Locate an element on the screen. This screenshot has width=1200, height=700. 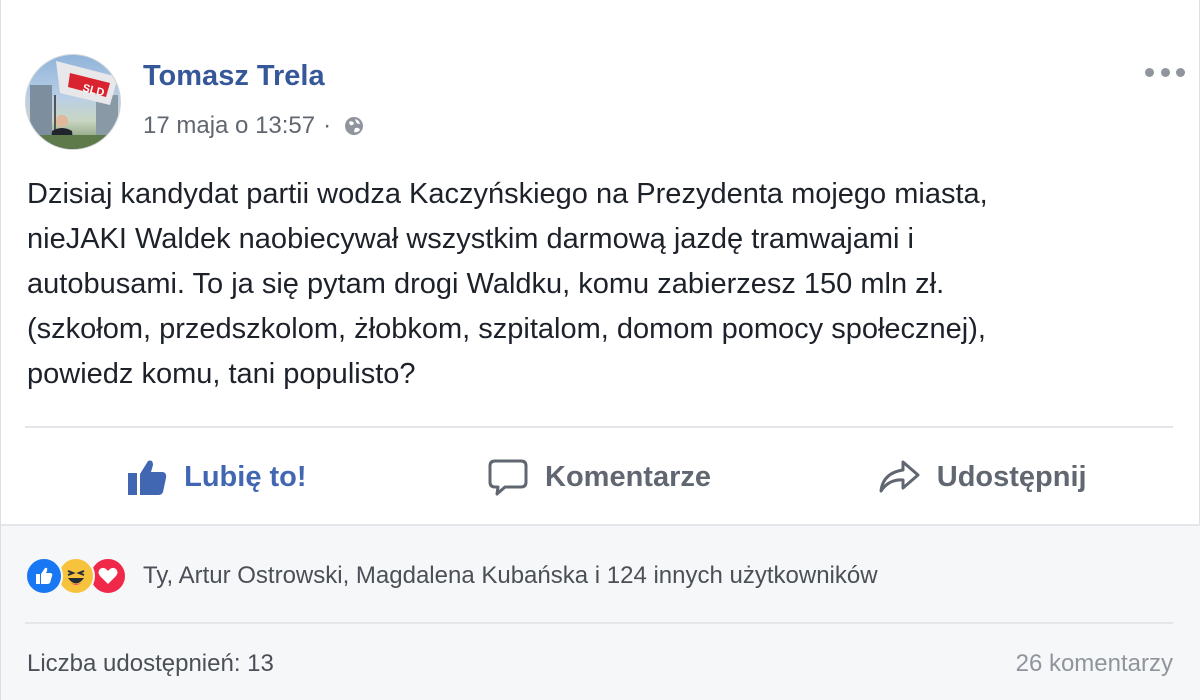
avatar: SLD is located at coordinates (73, 102).